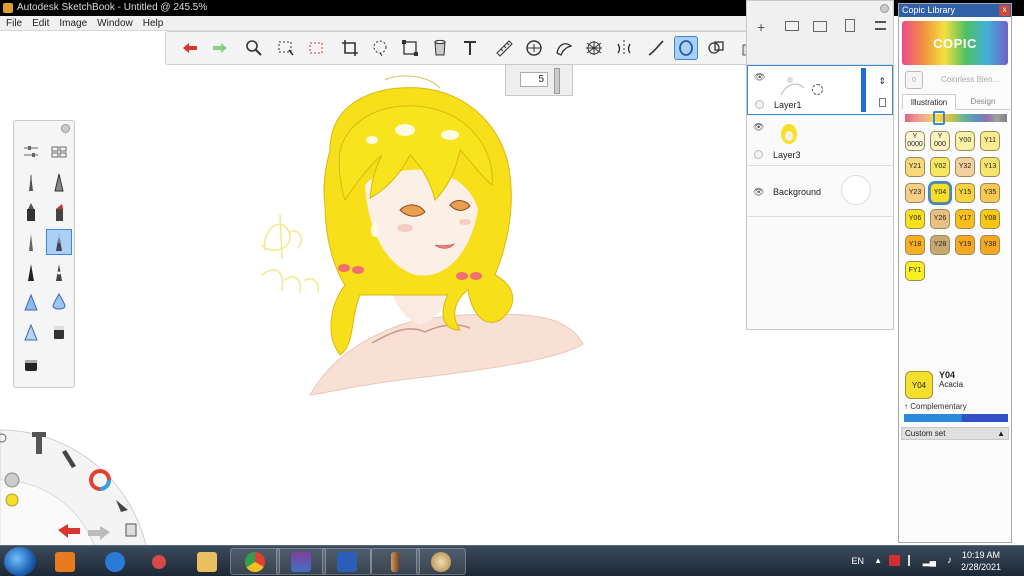  What do you see at coordinates (940, 141) in the screenshot?
I see `copic-chip: Y 000` at bounding box center [940, 141].